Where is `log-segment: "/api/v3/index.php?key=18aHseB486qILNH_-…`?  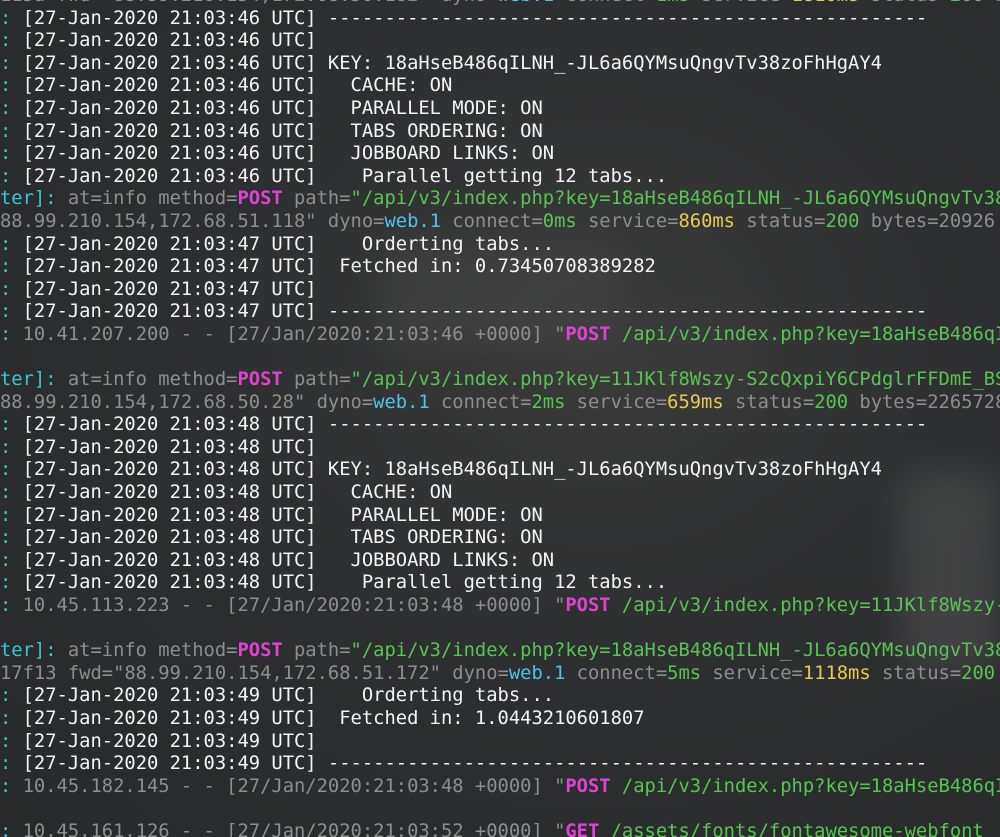 log-segment: "/api/v3/index.php?key=18aHseB486qILNH_-… is located at coordinates (675, 199).